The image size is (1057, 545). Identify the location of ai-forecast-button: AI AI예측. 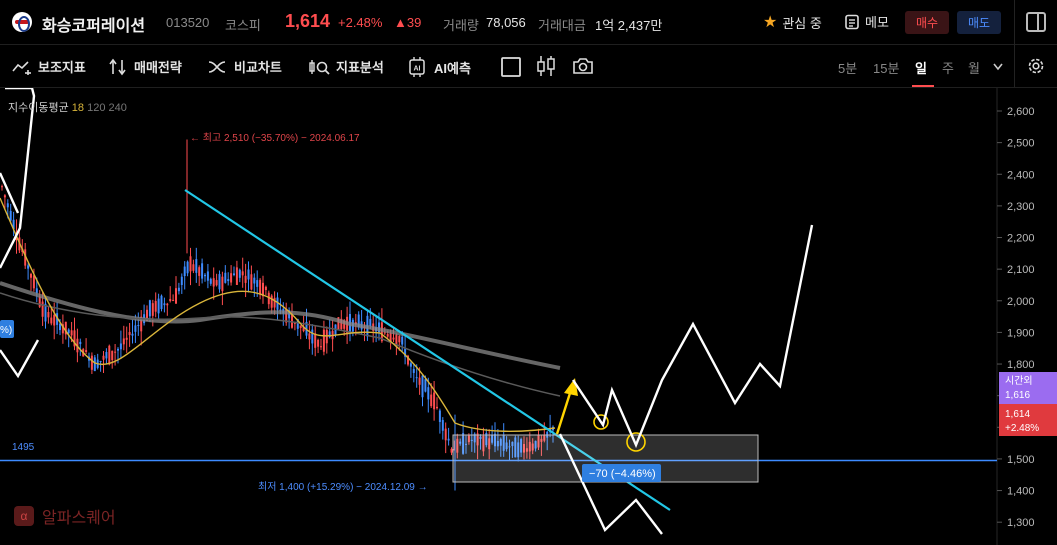
(438, 67).